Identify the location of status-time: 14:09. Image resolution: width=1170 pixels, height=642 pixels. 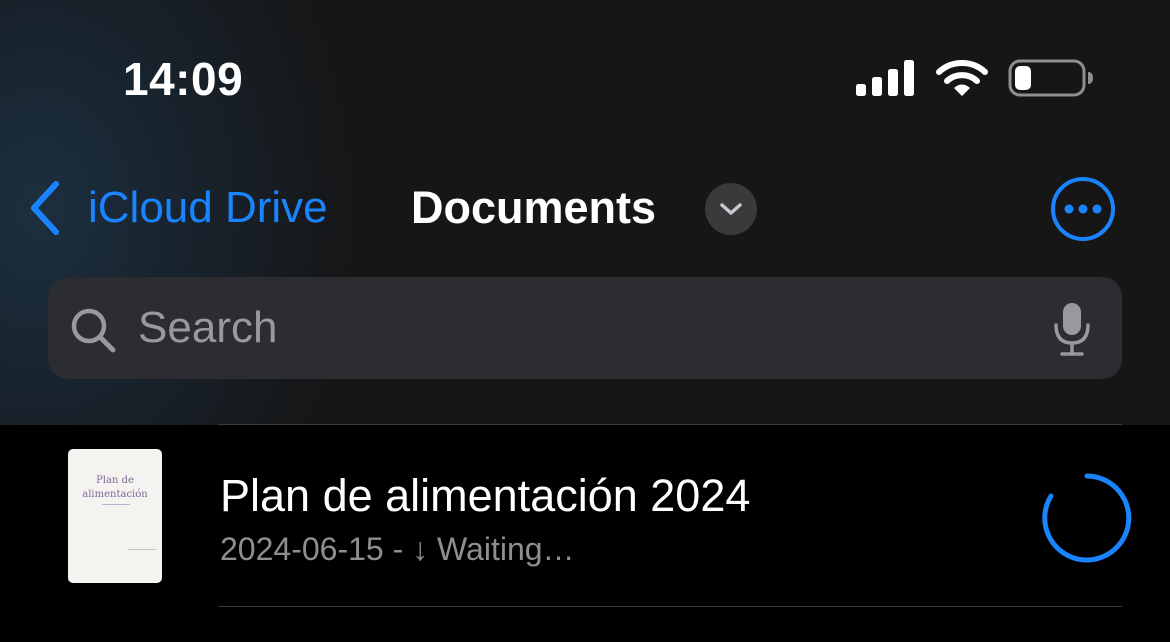
(183, 79).